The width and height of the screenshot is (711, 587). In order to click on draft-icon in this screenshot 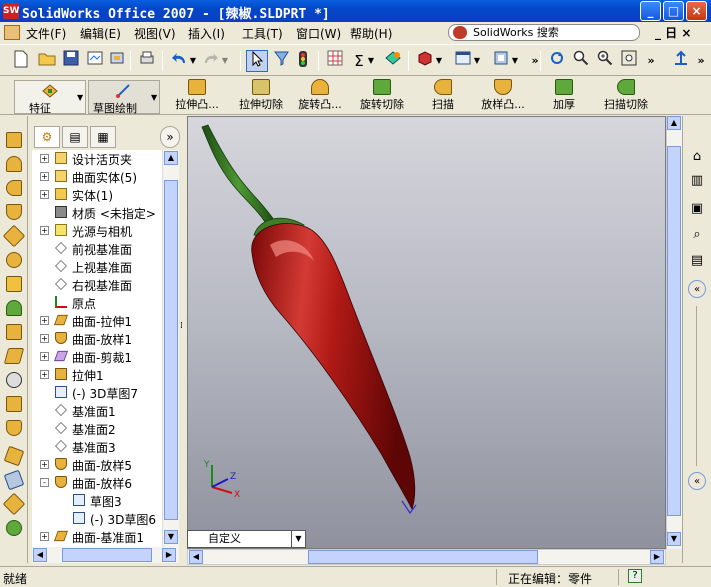, I will do `click(14, 308)`.